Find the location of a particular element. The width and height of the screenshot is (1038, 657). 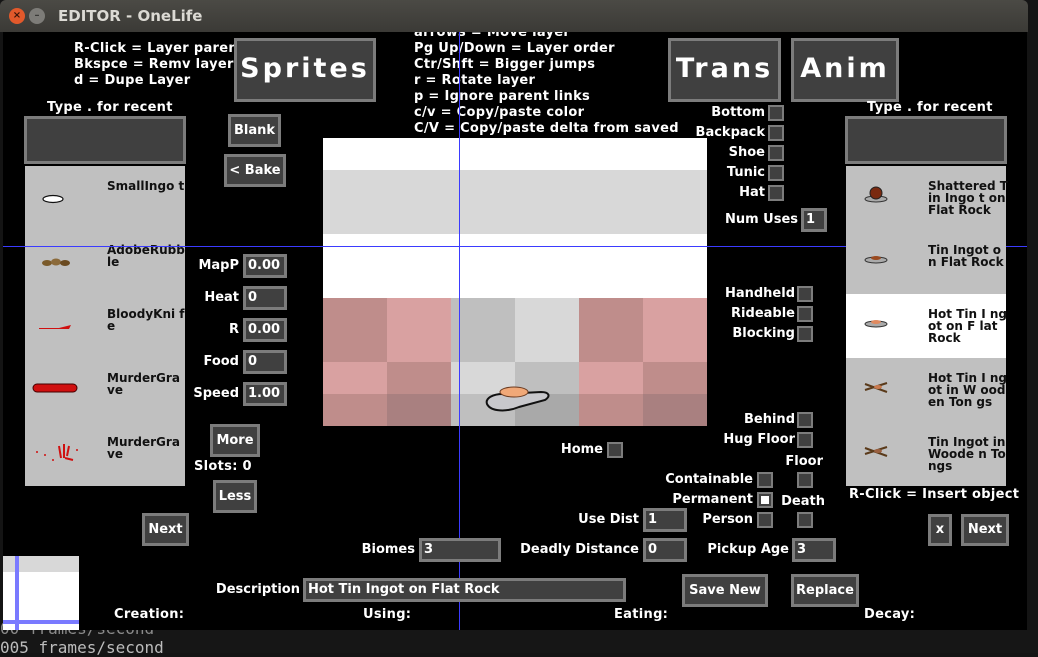

bottom-checkbox is located at coordinates (776, 113).